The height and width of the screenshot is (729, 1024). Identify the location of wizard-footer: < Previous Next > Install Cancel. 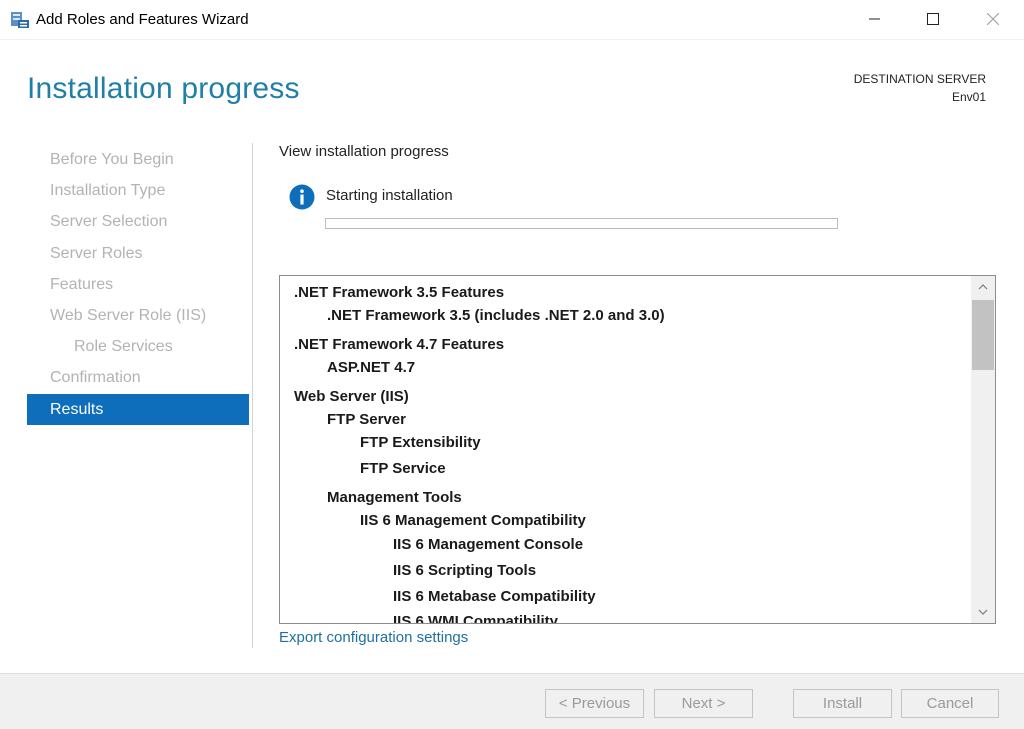
(512, 701).